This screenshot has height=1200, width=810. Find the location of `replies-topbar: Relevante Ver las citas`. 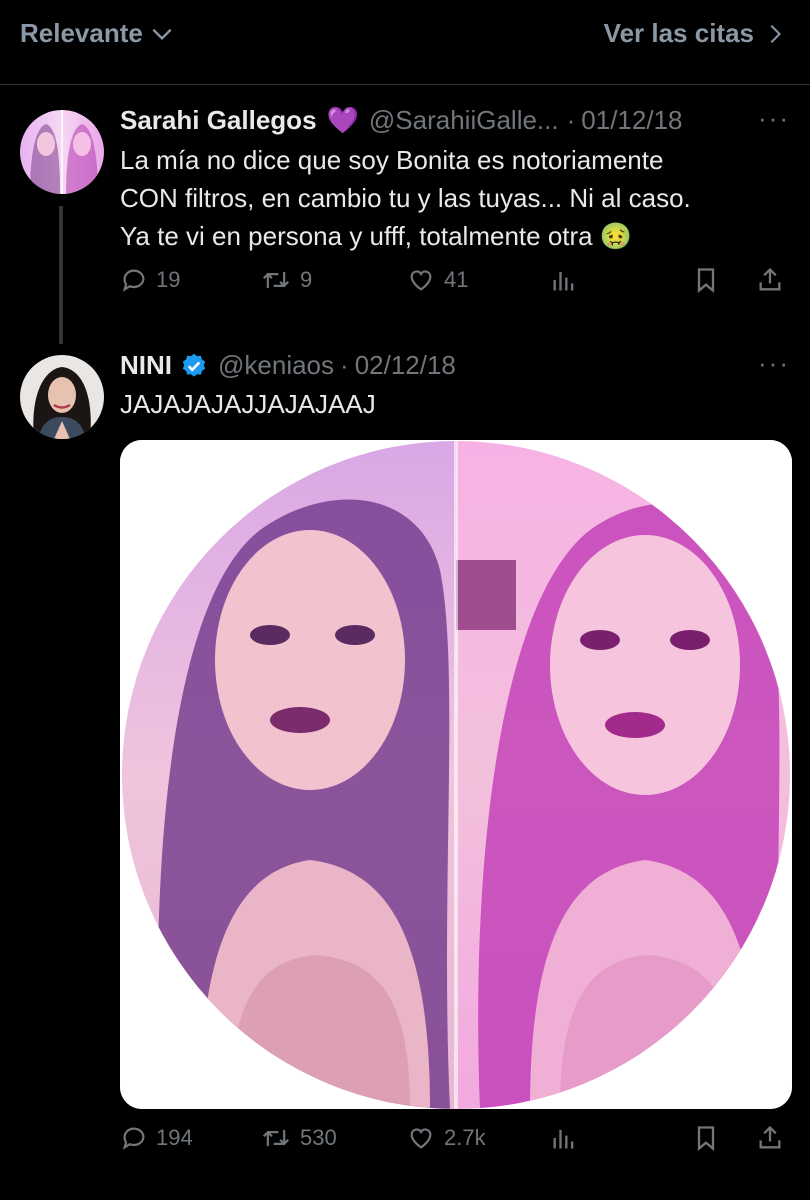

replies-topbar: Relevante Ver las citas is located at coordinates (405, 42).